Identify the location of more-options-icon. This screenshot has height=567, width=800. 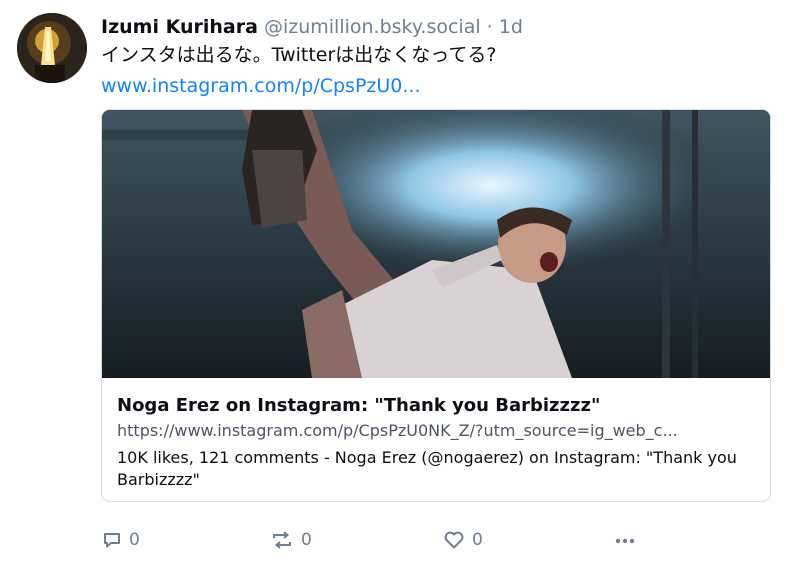
(625, 540).